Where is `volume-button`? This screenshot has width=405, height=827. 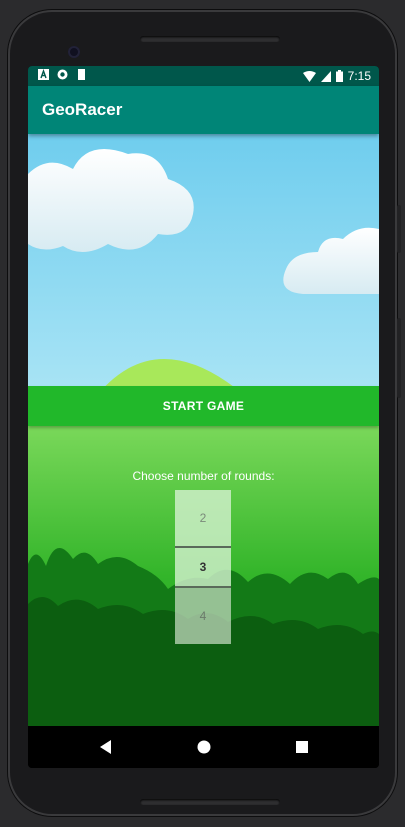
volume-button is located at coordinates (399, 358).